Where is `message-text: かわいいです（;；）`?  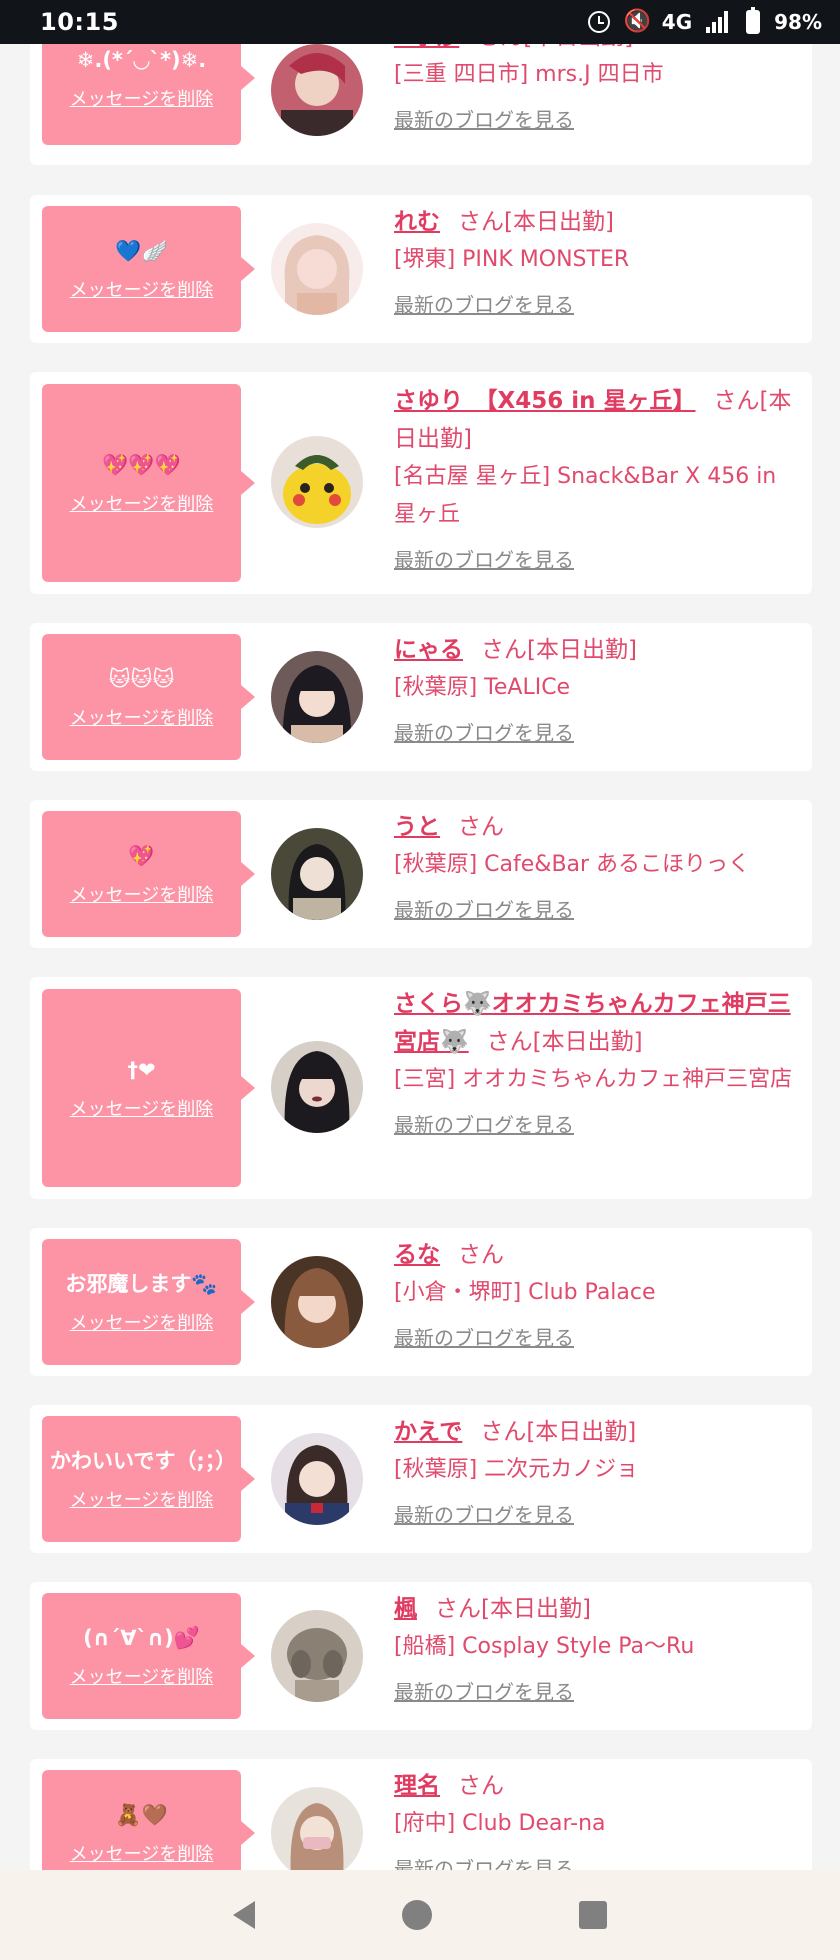 message-text: かわいいです（;；） is located at coordinates (143, 1461).